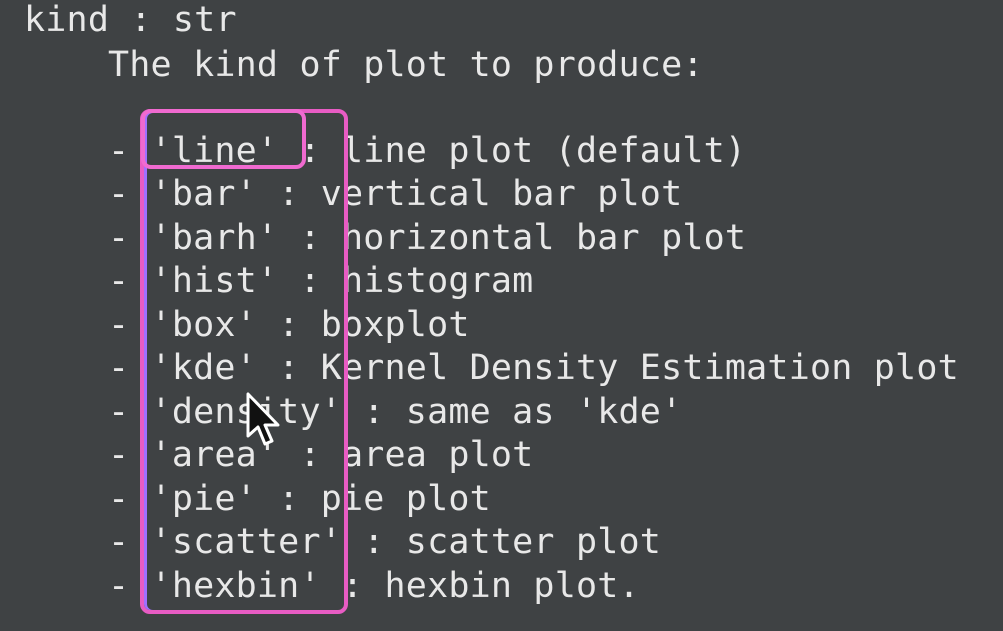  I want to click on highlight-box-line, so click(223, 139).